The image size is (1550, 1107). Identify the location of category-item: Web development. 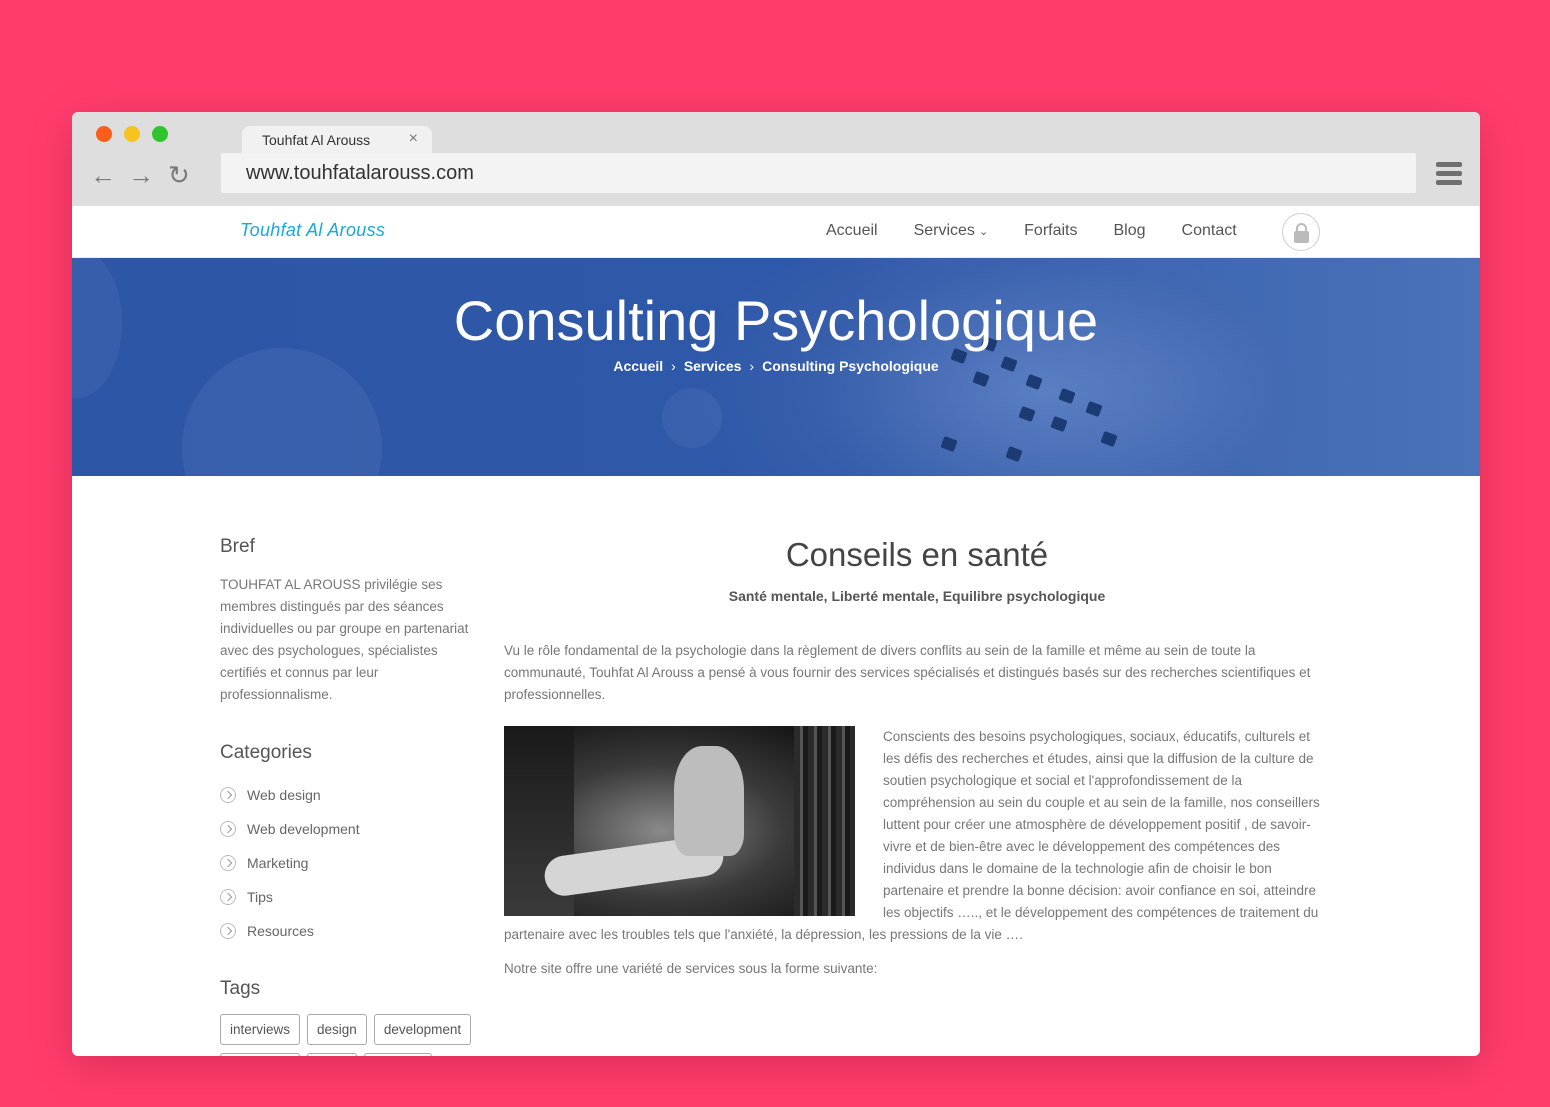
(346, 829).